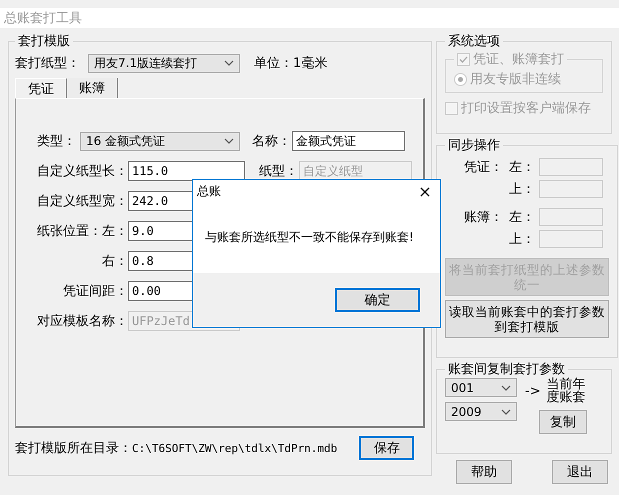  What do you see at coordinates (377, 300) in the screenshot?
I see `ok-button: 确定` at bounding box center [377, 300].